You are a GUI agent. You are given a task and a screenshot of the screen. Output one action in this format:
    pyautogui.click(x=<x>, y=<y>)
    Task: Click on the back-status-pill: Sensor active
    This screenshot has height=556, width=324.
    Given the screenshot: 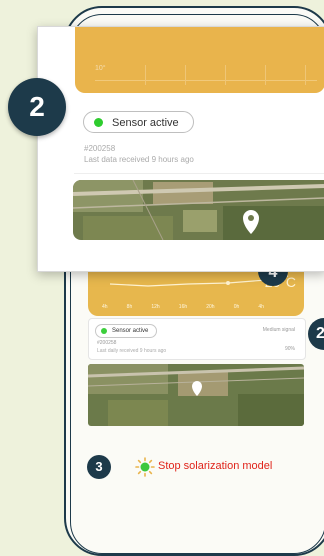 What is the action you would take?
    pyautogui.click(x=126, y=331)
    